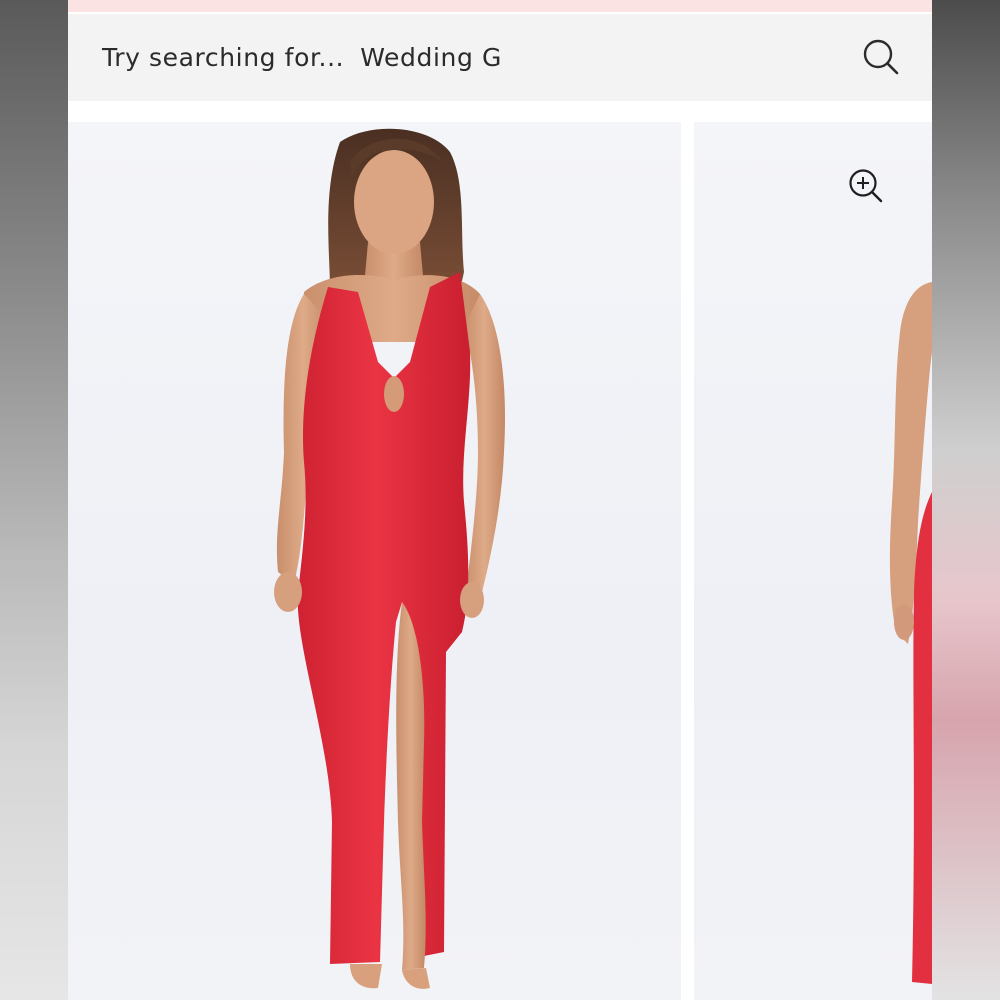 This screenshot has width=1000, height=1000. What do you see at coordinates (966, 500) in the screenshot?
I see `blurred-side-right` at bounding box center [966, 500].